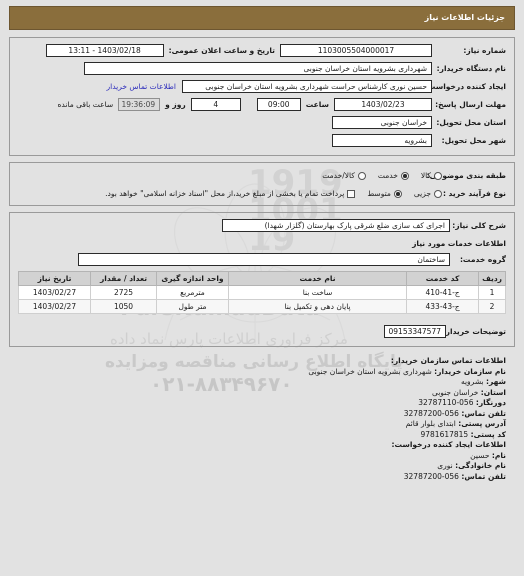 The height and width of the screenshot is (576, 524). I want to click on deadline-time-value: 09:00, so click(278, 104).